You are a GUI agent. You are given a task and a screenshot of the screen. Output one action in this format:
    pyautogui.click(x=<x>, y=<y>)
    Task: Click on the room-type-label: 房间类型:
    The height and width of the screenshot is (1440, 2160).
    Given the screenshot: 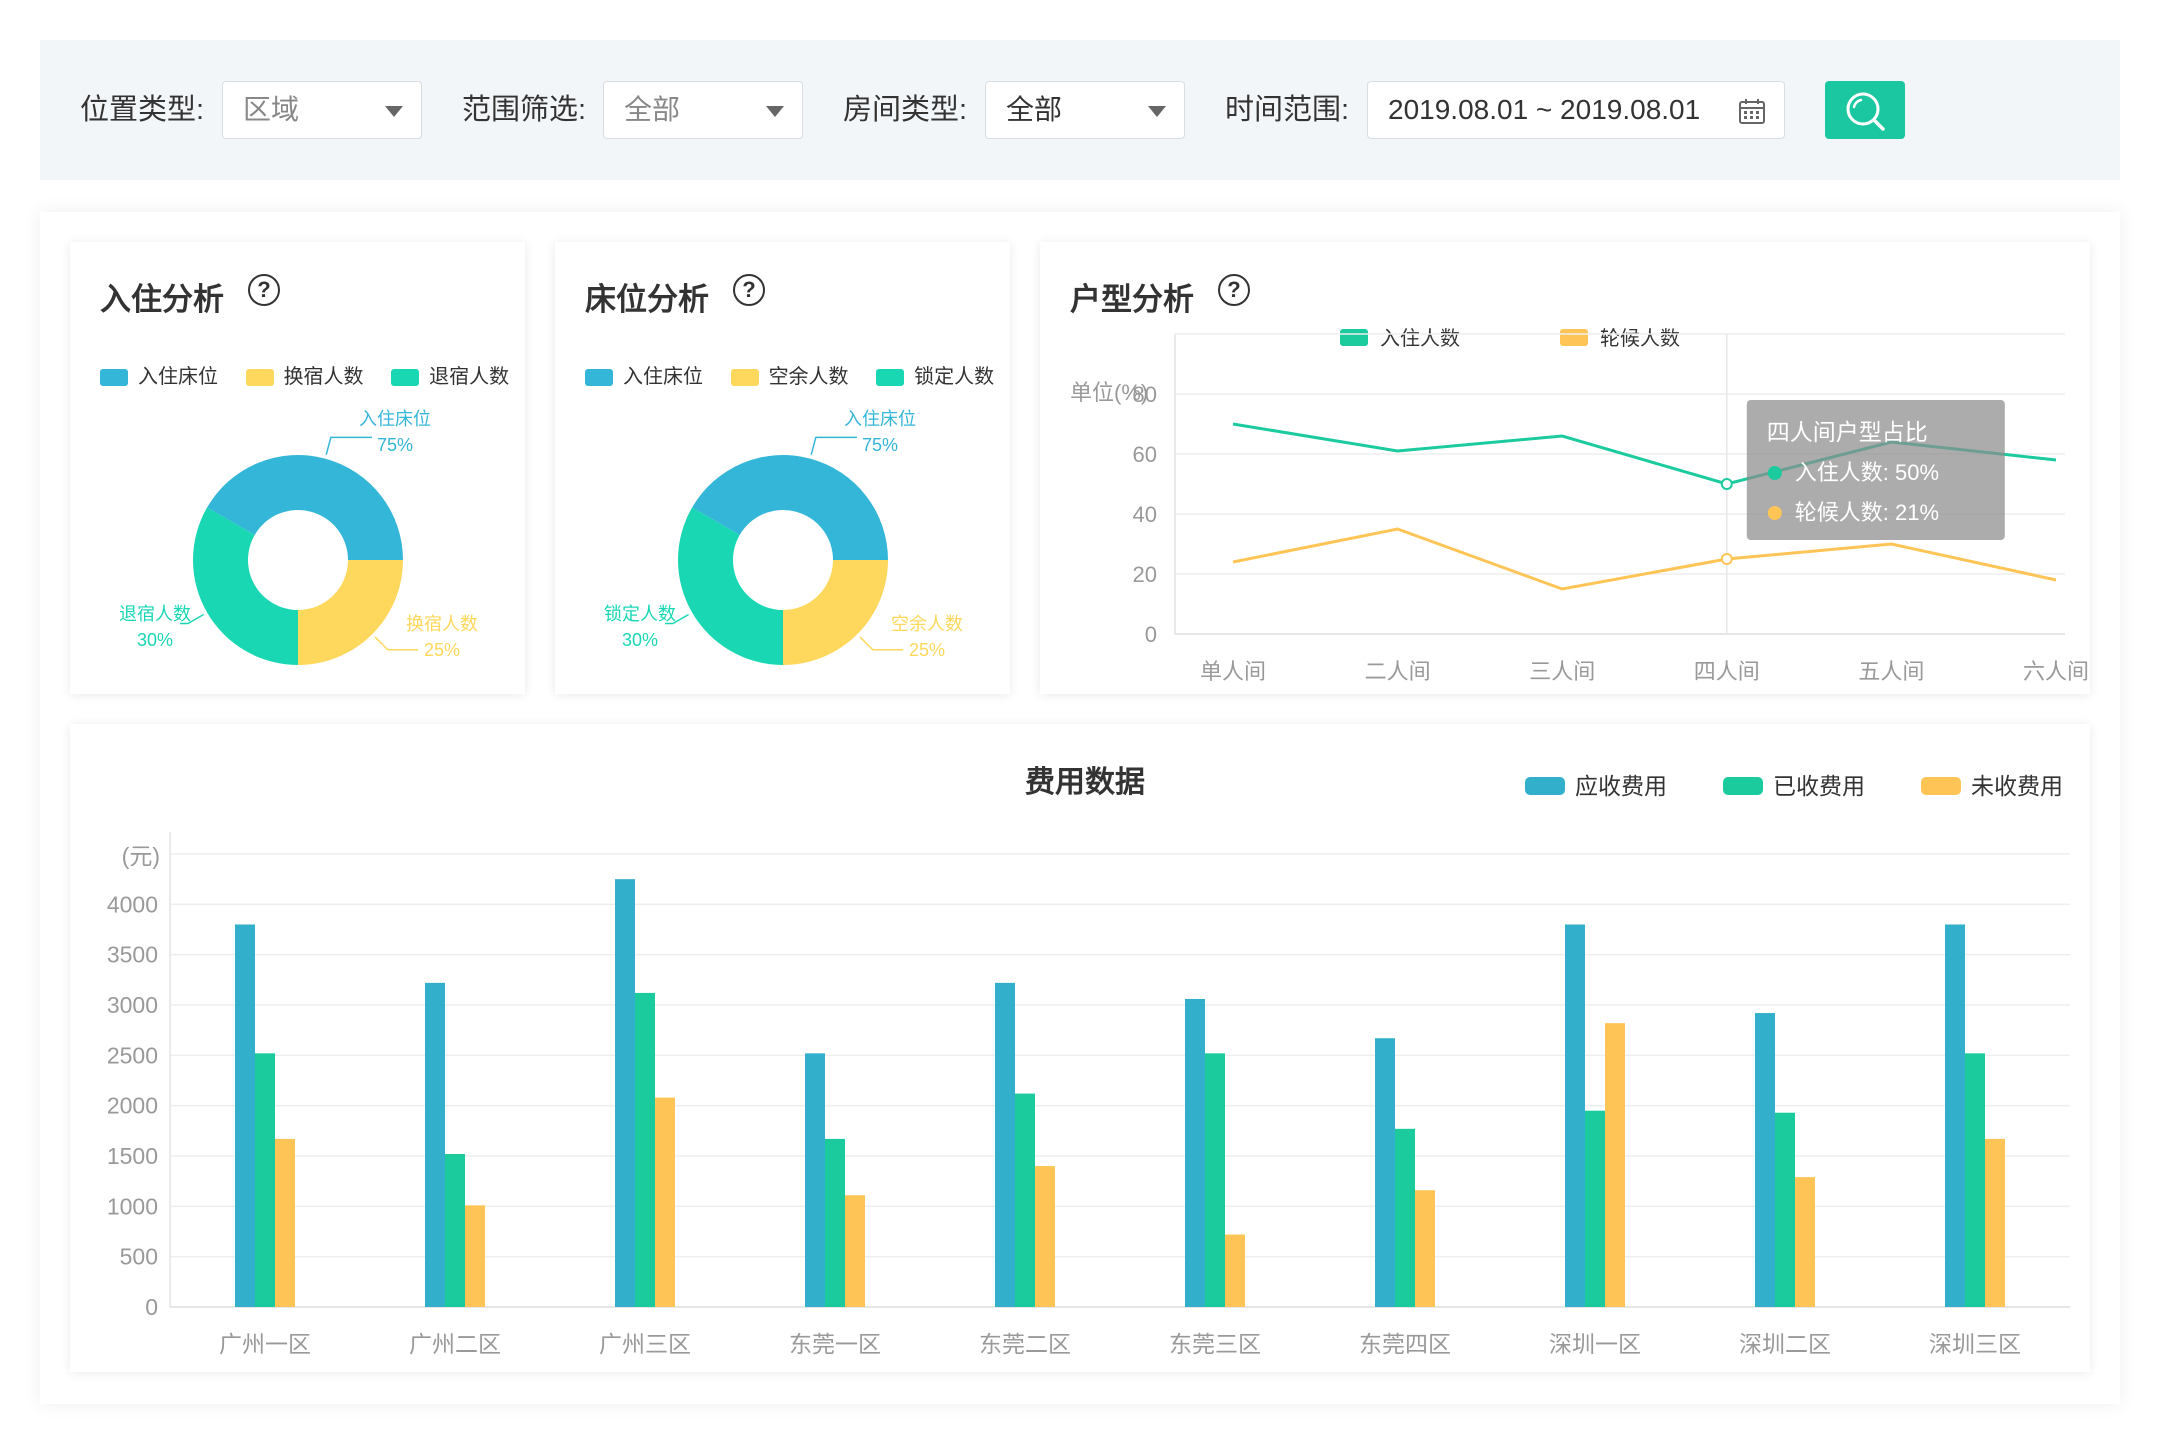 What is the action you would take?
    pyautogui.click(x=905, y=110)
    